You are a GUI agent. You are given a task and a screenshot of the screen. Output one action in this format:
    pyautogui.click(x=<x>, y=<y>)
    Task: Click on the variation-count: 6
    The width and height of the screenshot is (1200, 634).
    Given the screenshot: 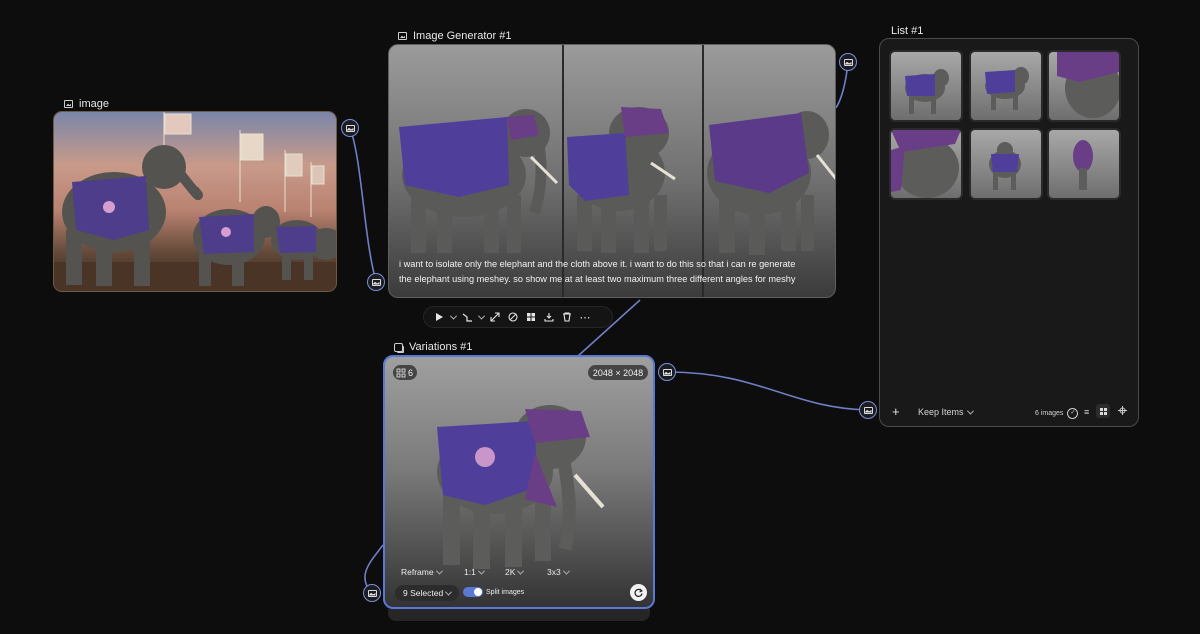 What is the action you would take?
    pyautogui.click(x=410, y=372)
    